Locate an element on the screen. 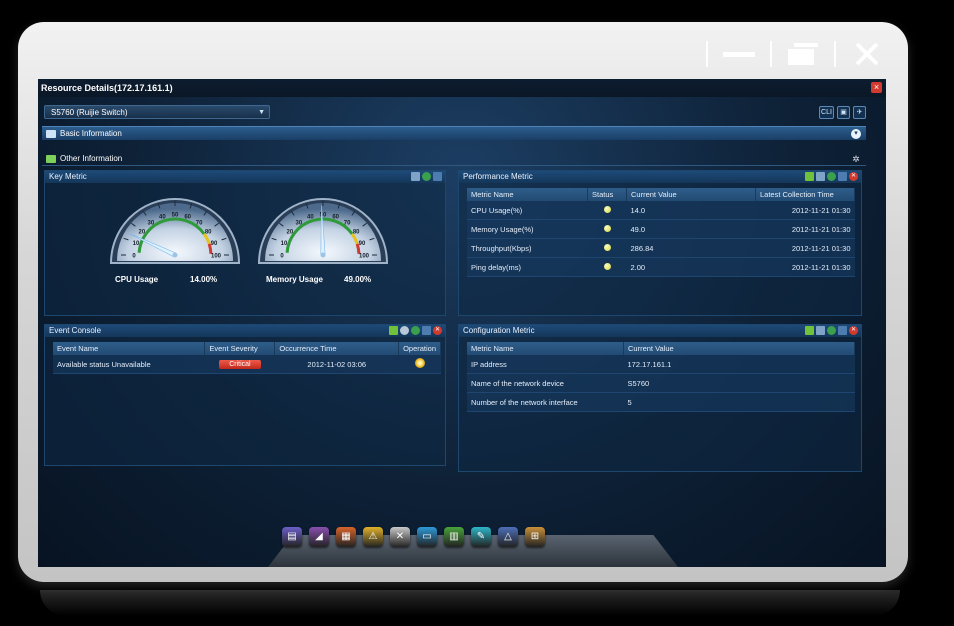  table-row: Name of the network device S5760 is located at coordinates (661, 383).